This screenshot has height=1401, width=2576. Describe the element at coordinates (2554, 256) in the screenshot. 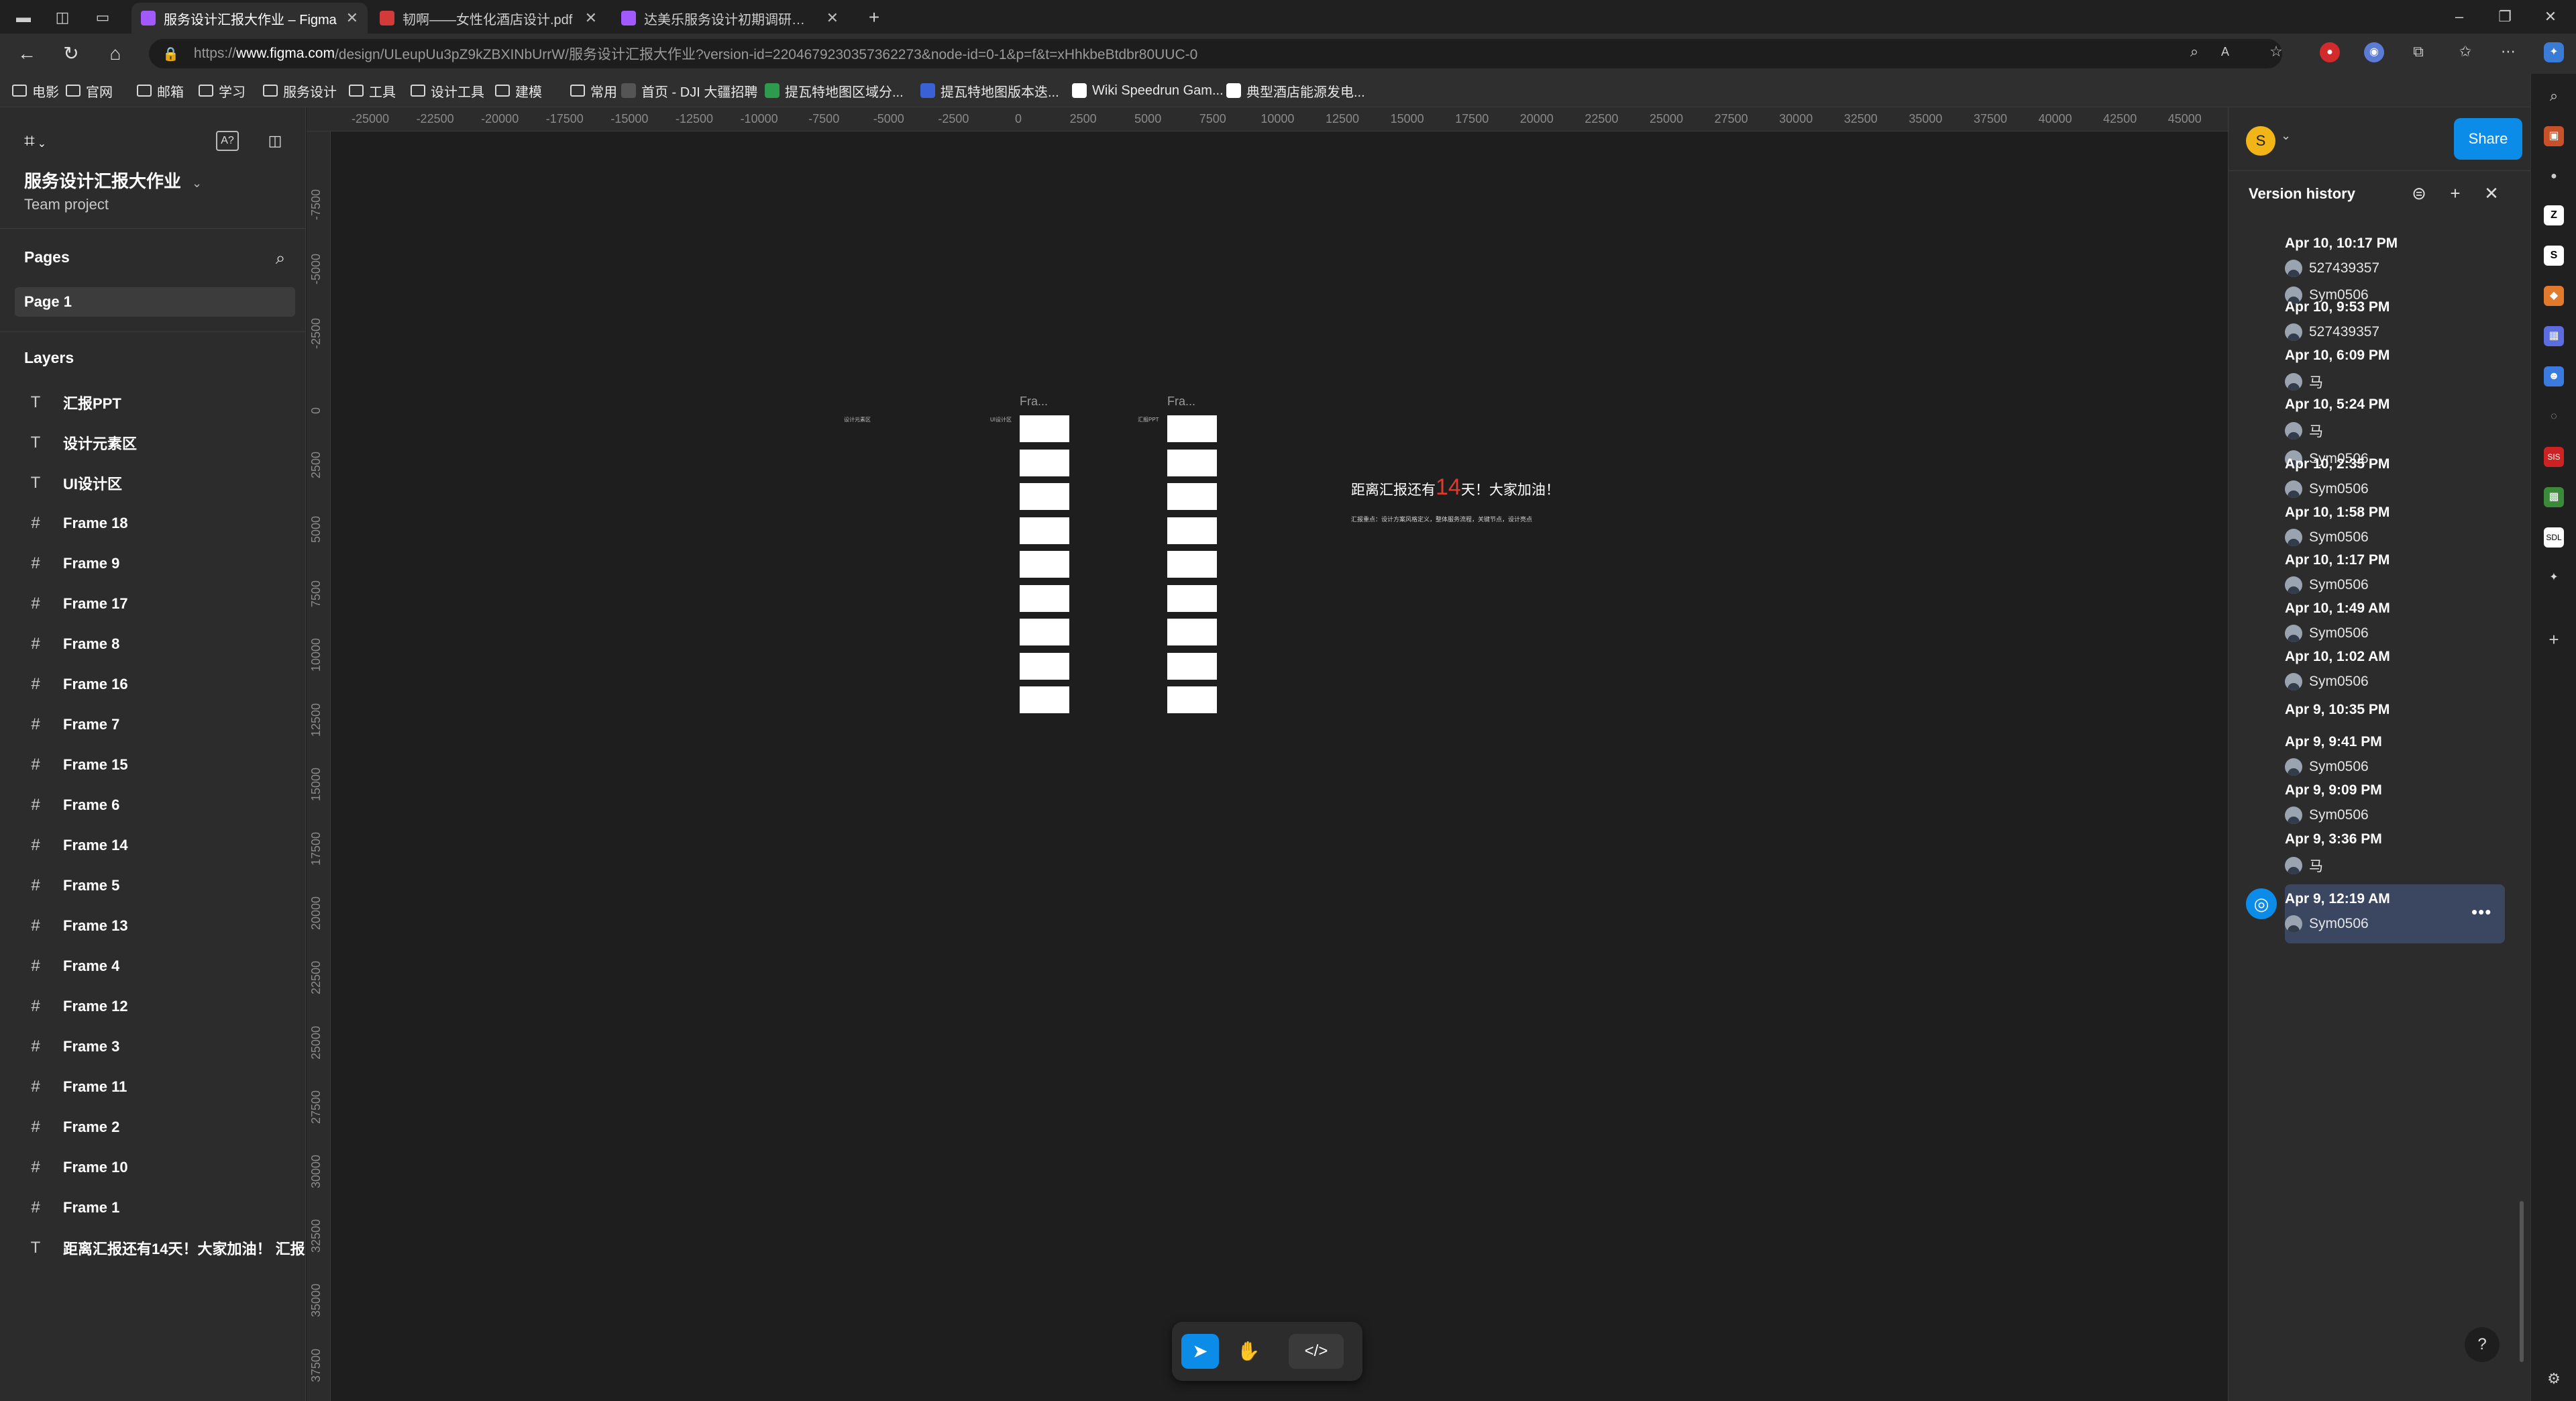

I see `s-app-icon: S` at that location.